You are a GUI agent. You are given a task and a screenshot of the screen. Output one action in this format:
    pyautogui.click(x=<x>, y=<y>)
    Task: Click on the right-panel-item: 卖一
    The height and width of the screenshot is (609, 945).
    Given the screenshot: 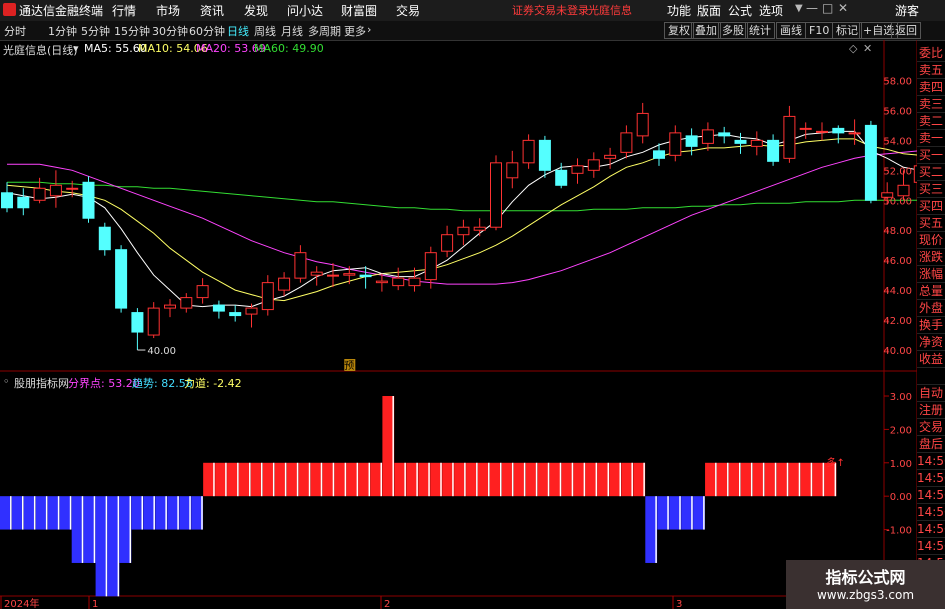 What is the action you would take?
    pyautogui.click(x=931, y=138)
    